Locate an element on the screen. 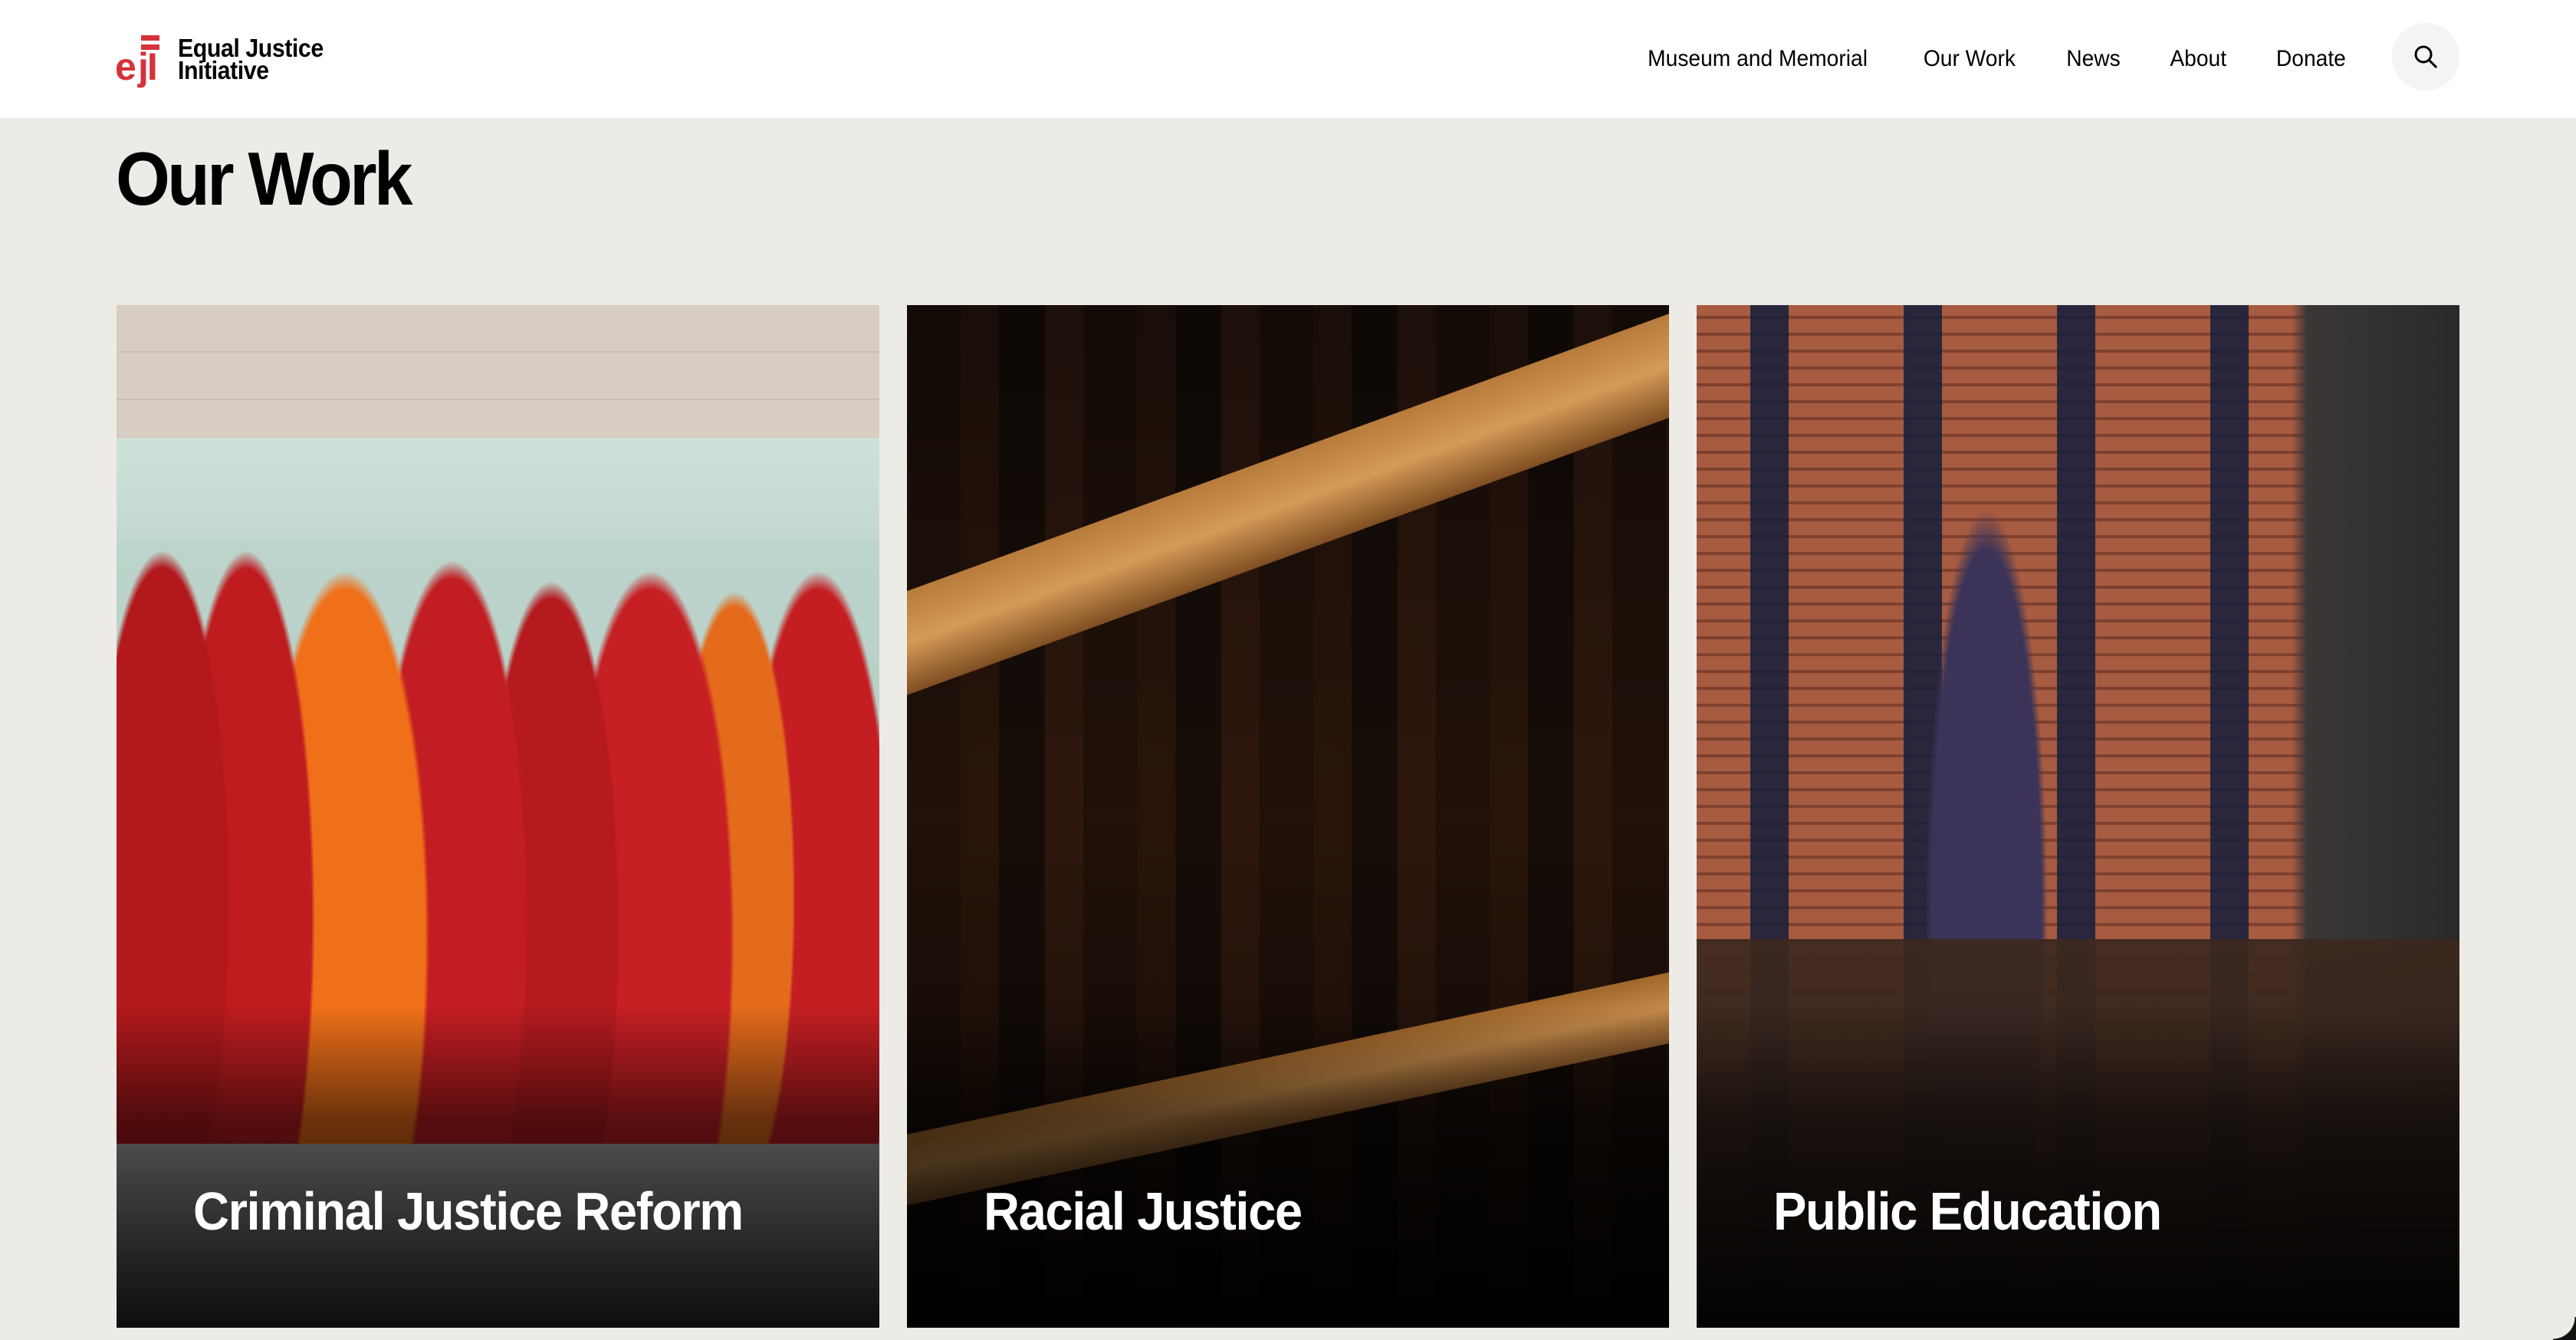 This screenshot has width=2576, height=1340. nav-donate: Donate is located at coordinates (2311, 59).